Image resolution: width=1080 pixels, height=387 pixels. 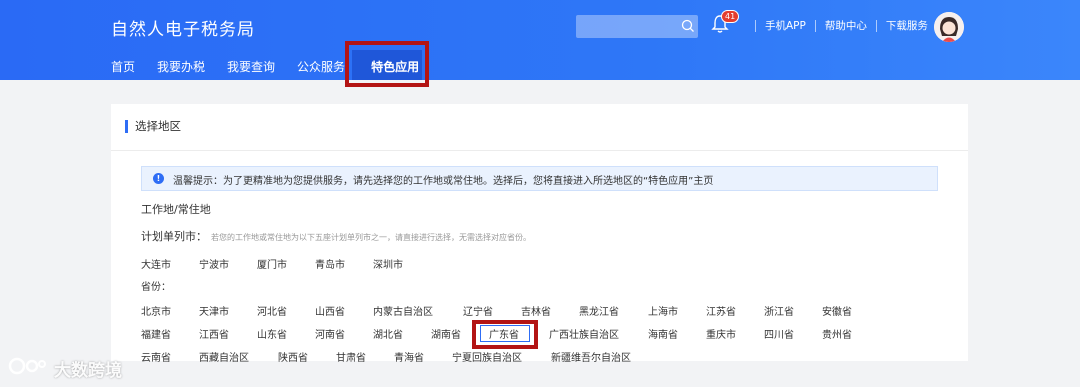 I want to click on province-liaoning: 辽宁省, so click(x=478, y=310).